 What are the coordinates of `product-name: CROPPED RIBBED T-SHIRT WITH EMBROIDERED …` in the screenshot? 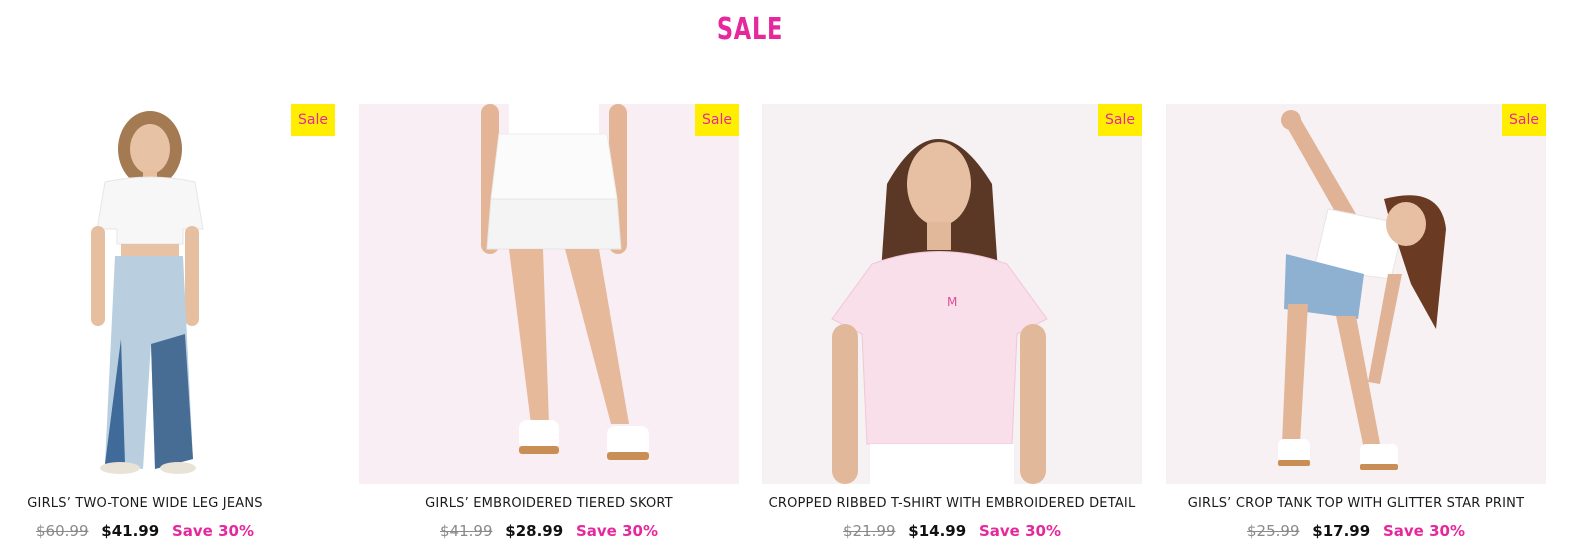 It's located at (952, 503).